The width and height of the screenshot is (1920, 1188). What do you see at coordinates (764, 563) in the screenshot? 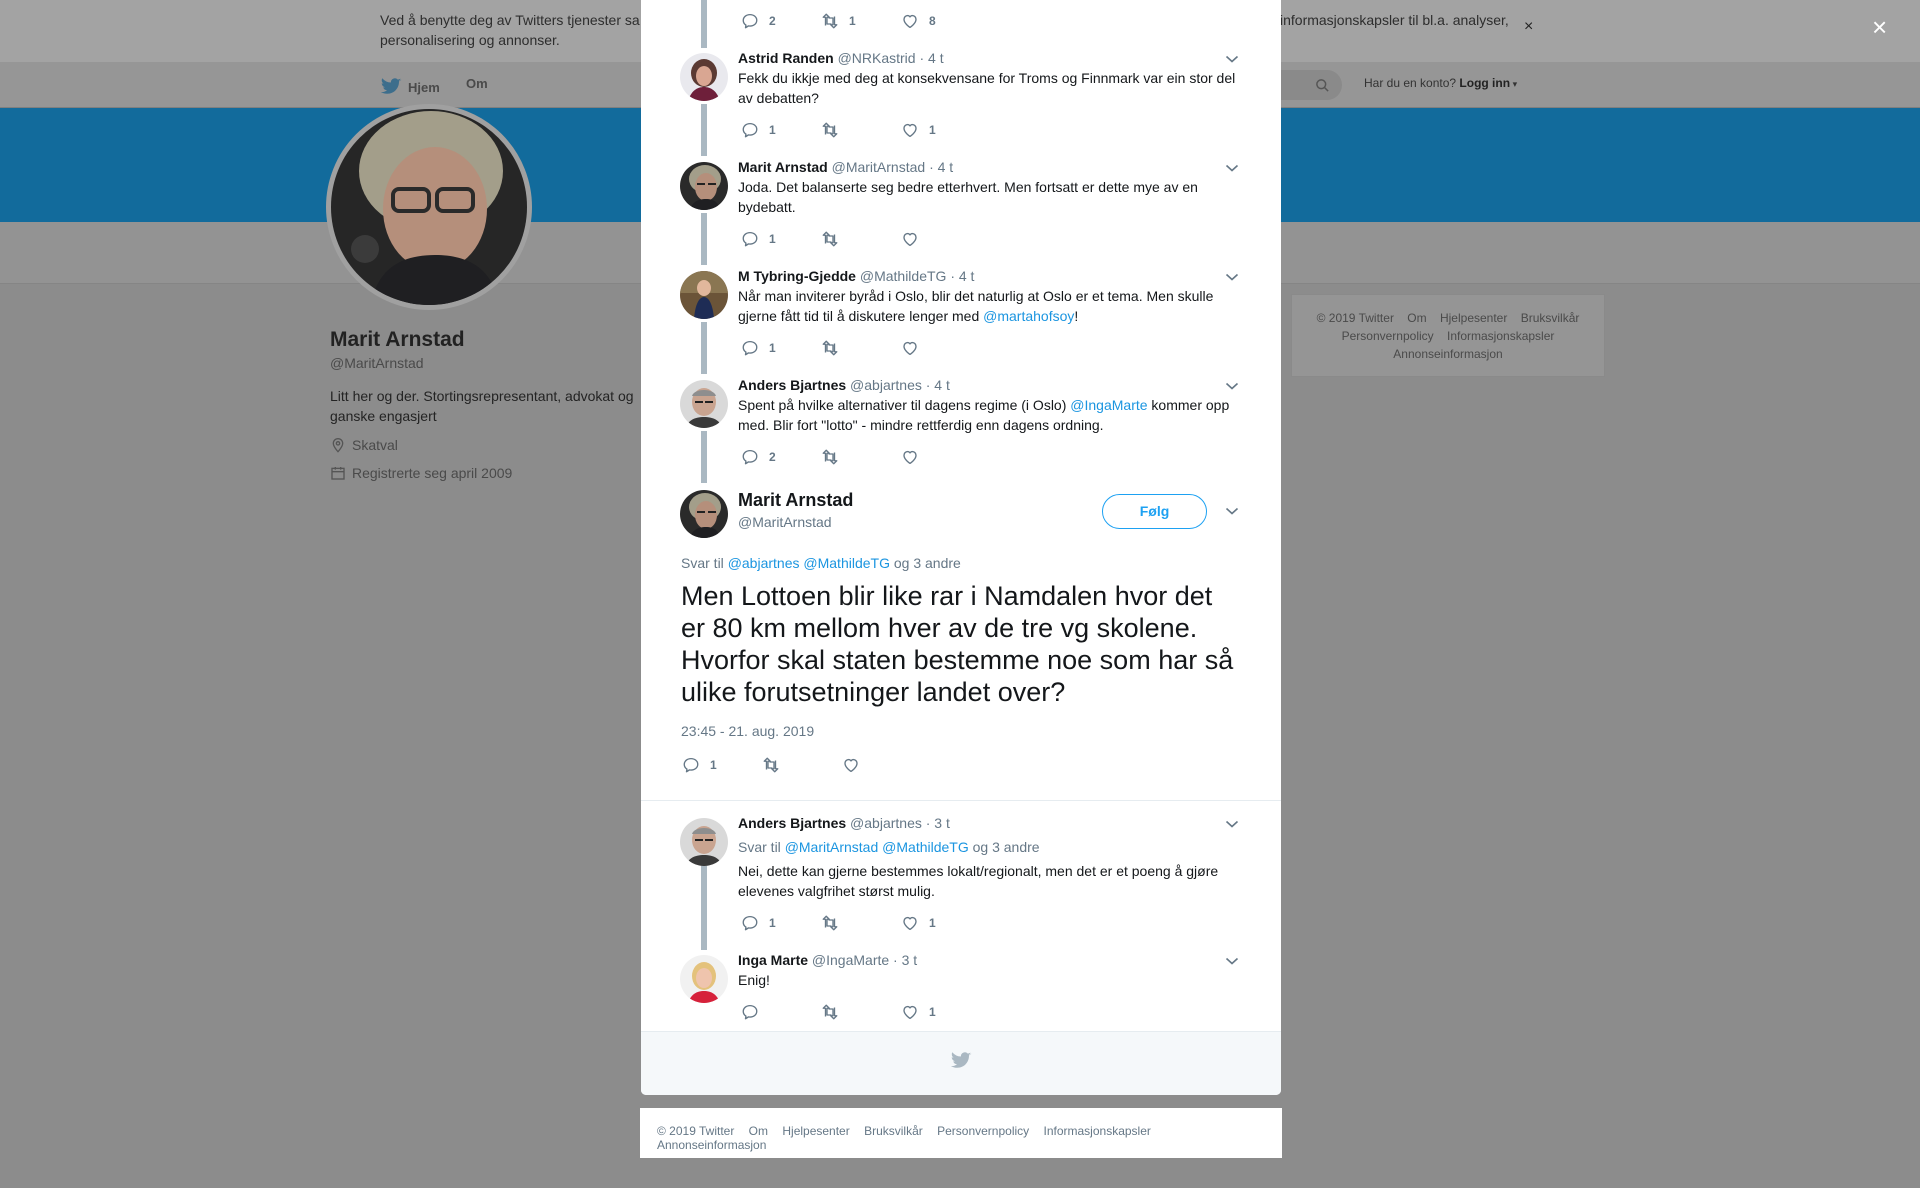
I see `mention-link: @abjartnes` at bounding box center [764, 563].